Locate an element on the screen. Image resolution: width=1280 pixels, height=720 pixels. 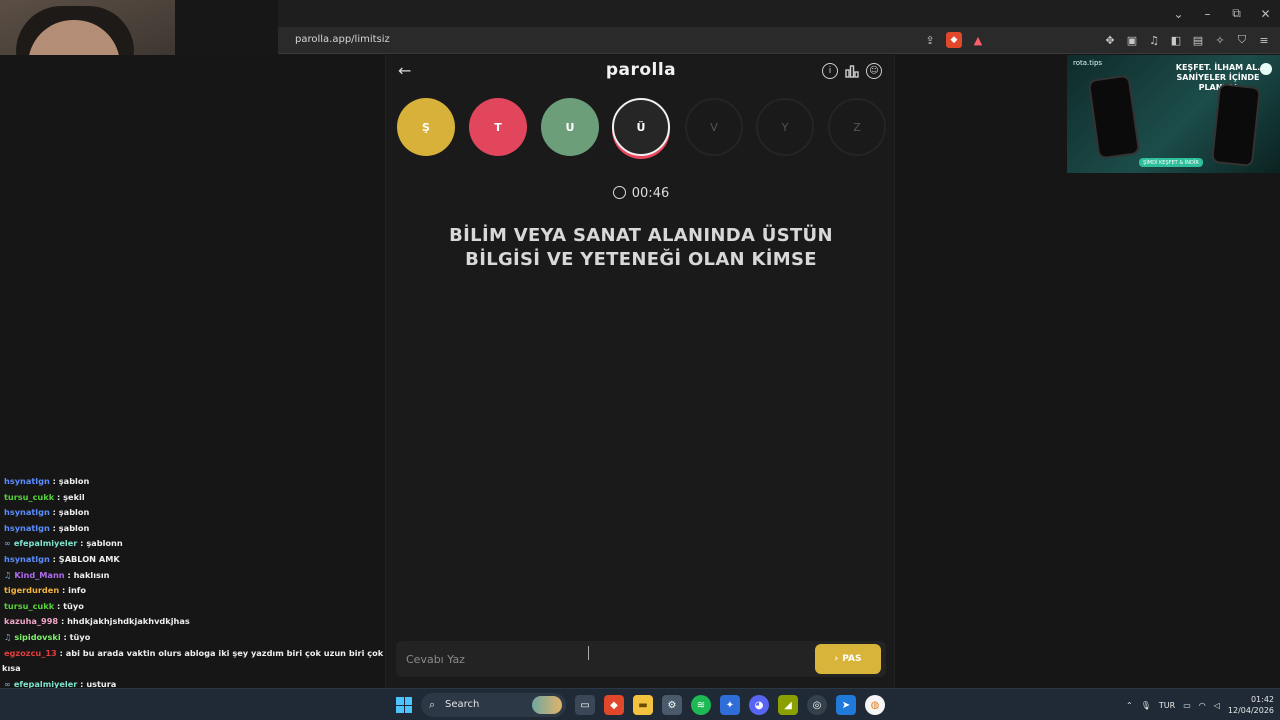
chat-message: ♫ sipidovski : tüyo is located at coordinates (47, 637).